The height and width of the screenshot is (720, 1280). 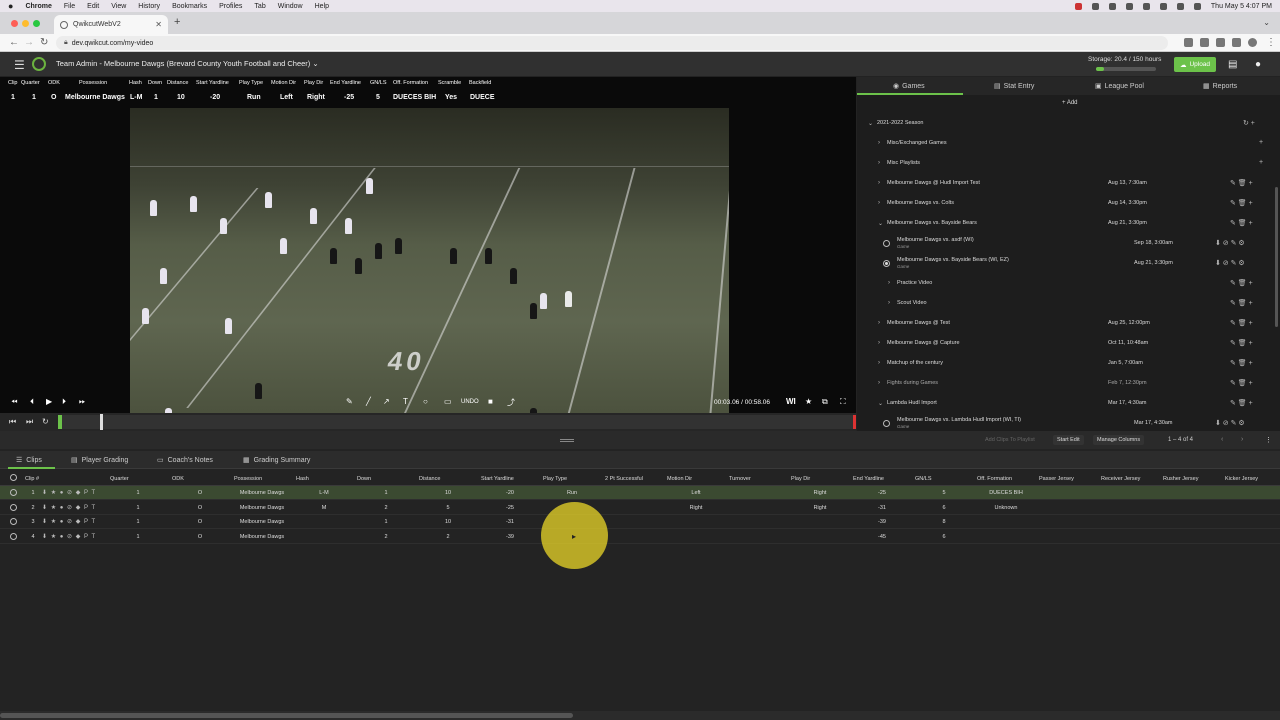 What do you see at coordinates (99, 460) in the screenshot?
I see `tab-player-grading: ▤ Player Grading` at bounding box center [99, 460].